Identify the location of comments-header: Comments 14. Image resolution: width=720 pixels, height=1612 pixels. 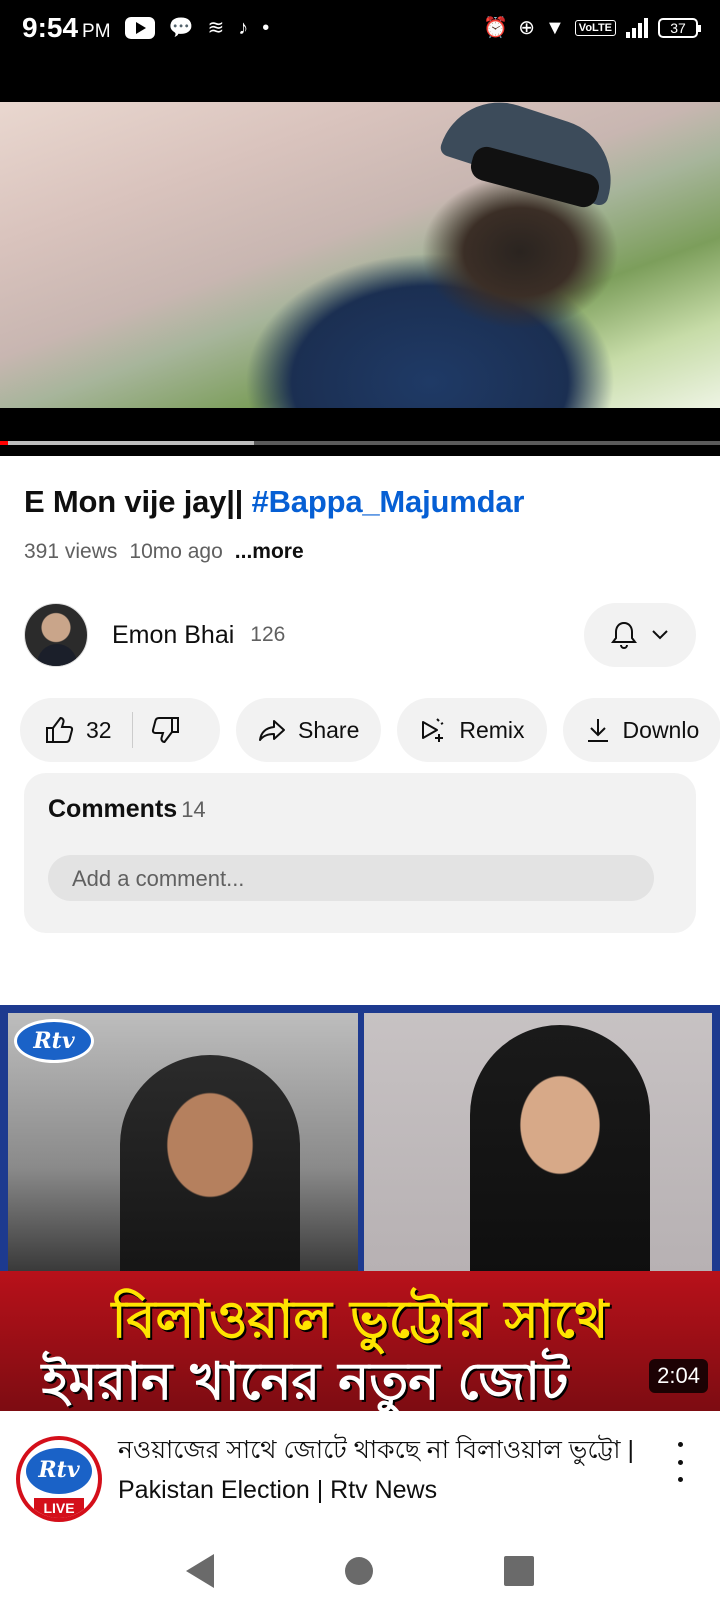
(127, 809).